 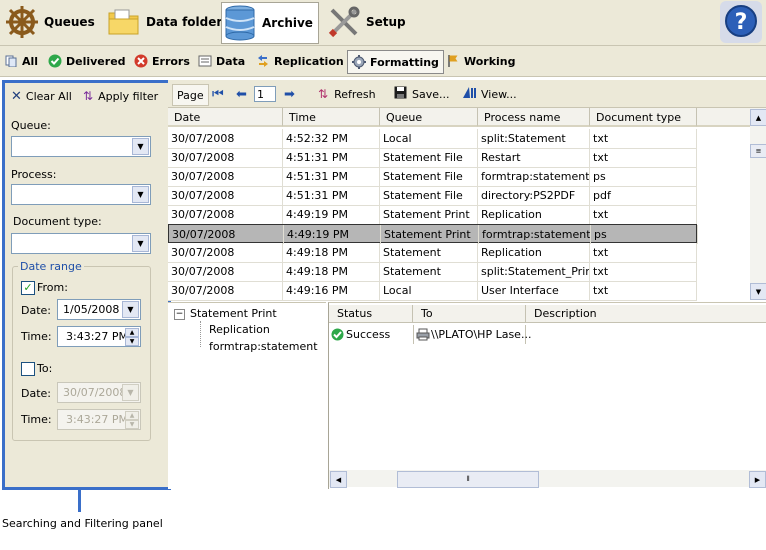 What do you see at coordinates (51, 266) in the screenshot?
I see `date-range-label: Date range` at bounding box center [51, 266].